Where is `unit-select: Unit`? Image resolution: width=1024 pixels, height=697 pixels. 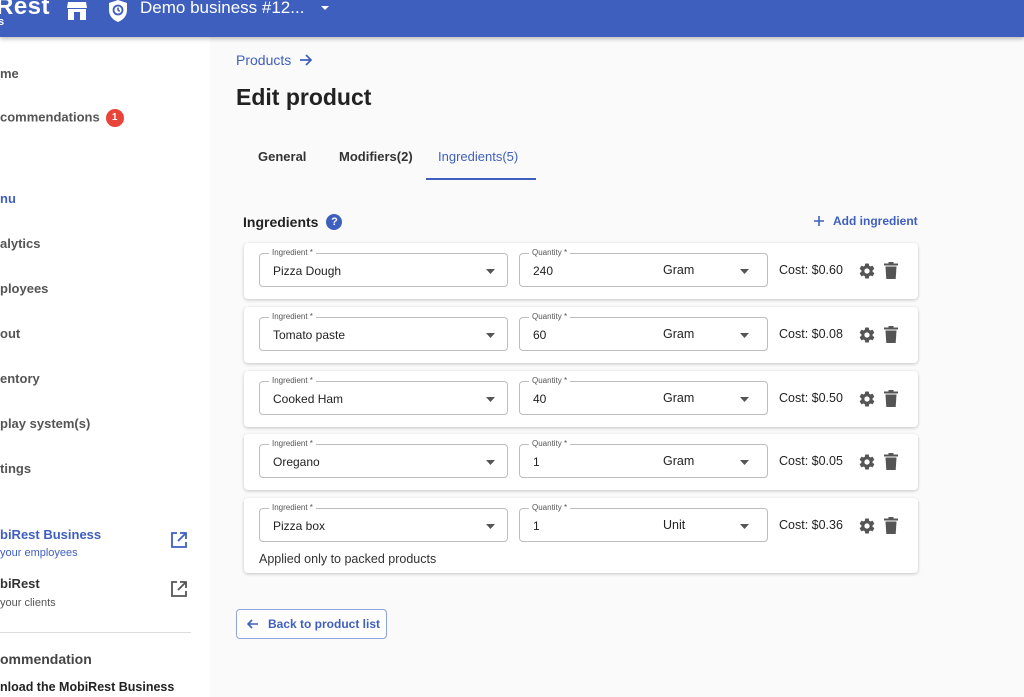 unit-select: Unit is located at coordinates (674, 525).